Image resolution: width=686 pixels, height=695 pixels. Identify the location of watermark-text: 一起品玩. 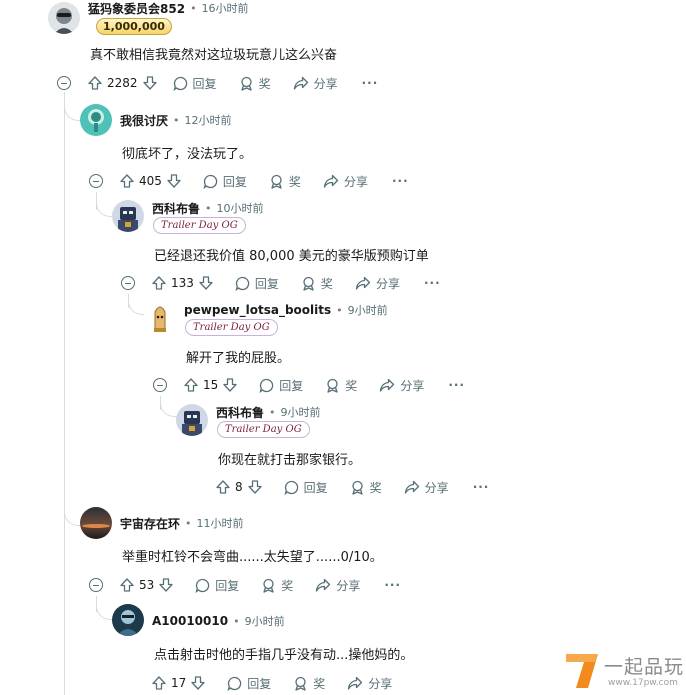
(644, 667).